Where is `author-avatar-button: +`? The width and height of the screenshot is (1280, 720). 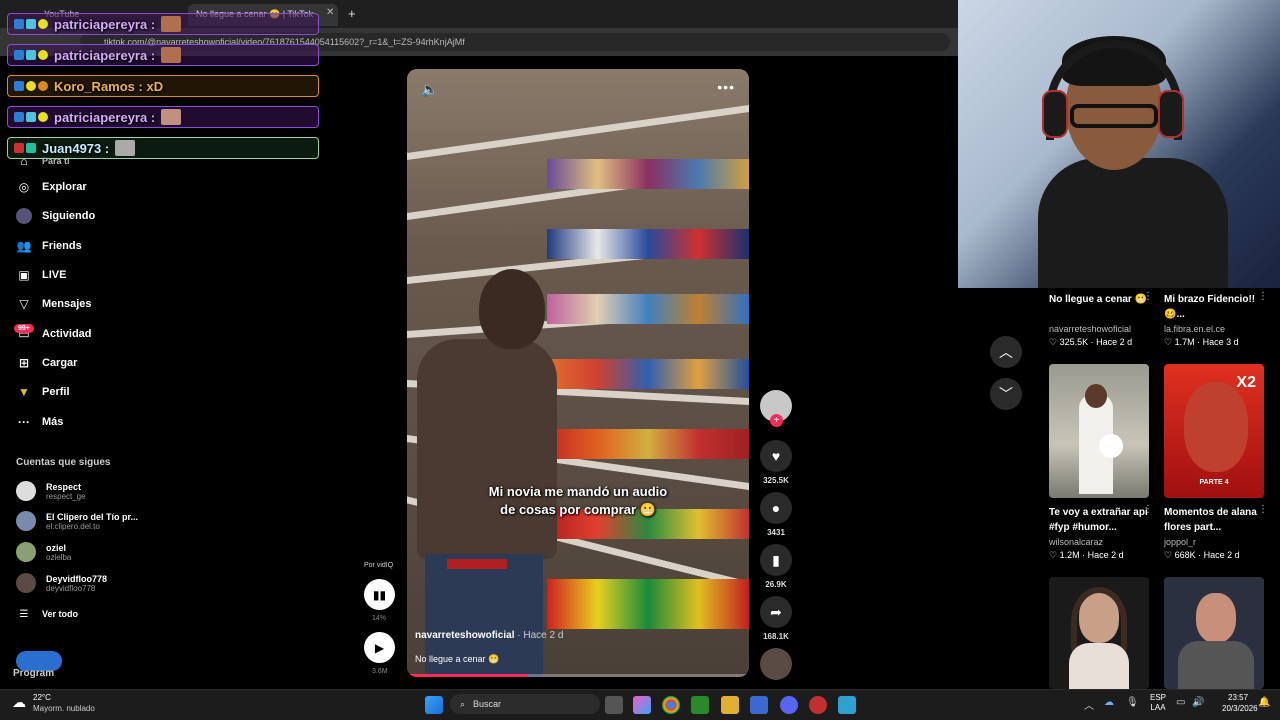
author-avatar-button: + is located at coordinates (776, 408).